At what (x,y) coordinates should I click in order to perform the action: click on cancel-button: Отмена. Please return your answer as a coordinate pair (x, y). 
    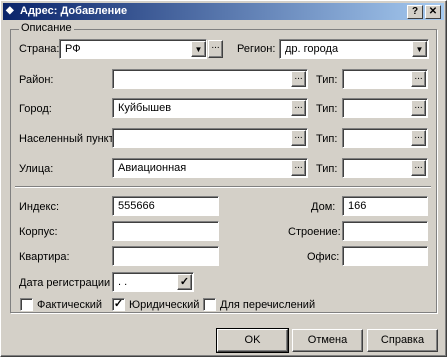
    Looking at the image, I should click on (327, 340).